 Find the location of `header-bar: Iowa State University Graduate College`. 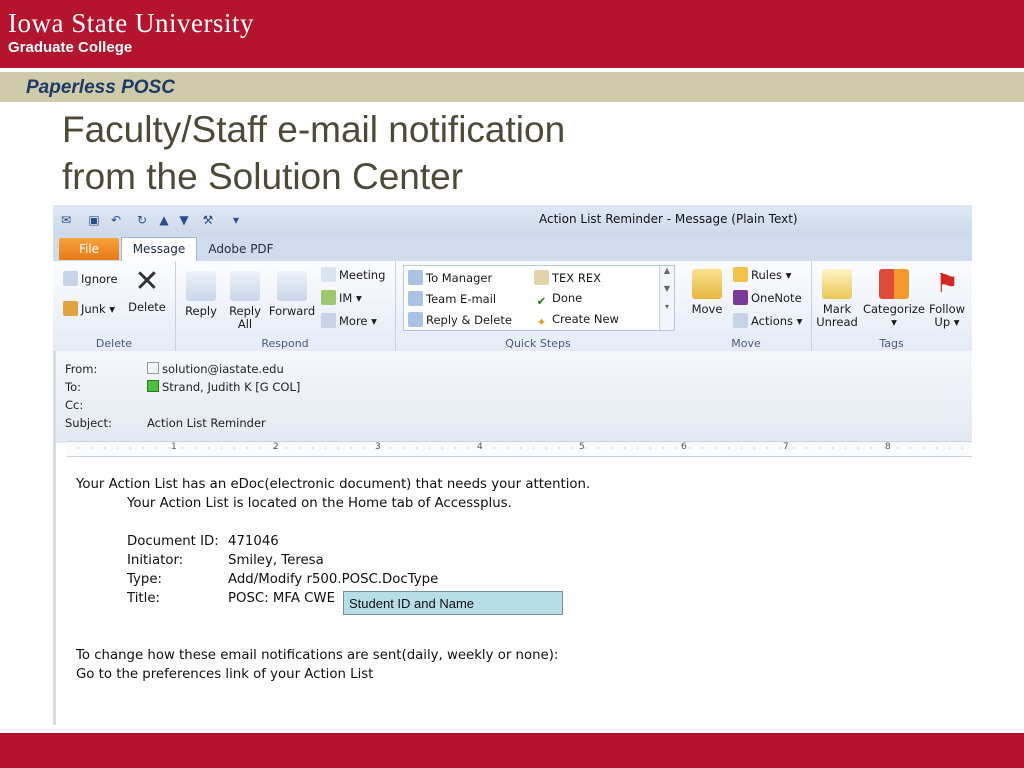

header-bar: Iowa State University Graduate College is located at coordinates (512, 34).